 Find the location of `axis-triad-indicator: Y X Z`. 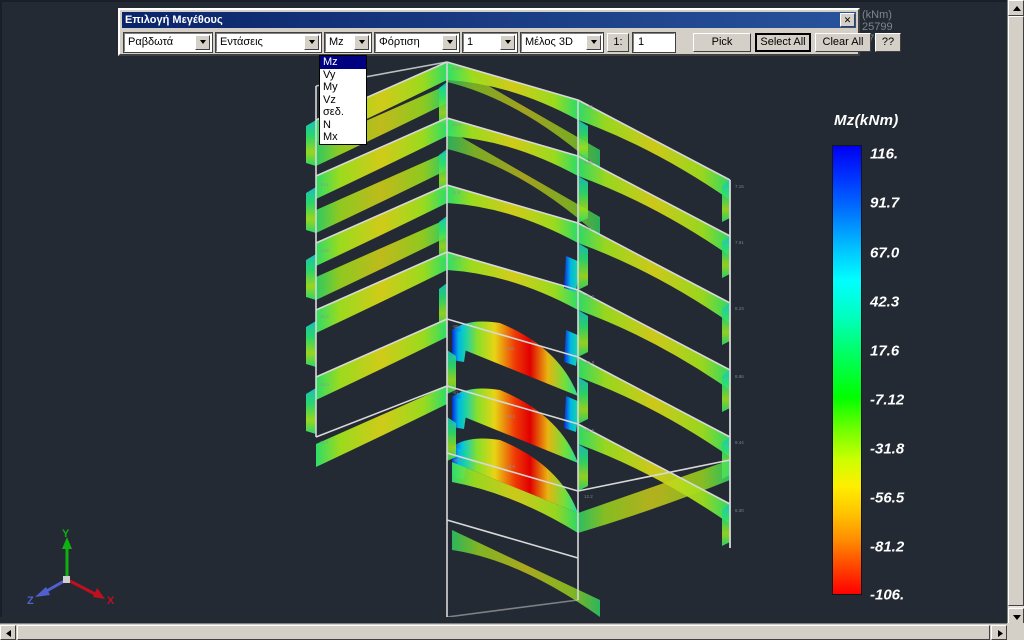

axis-triad-indicator: Y X Z is located at coordinates (71, 567).